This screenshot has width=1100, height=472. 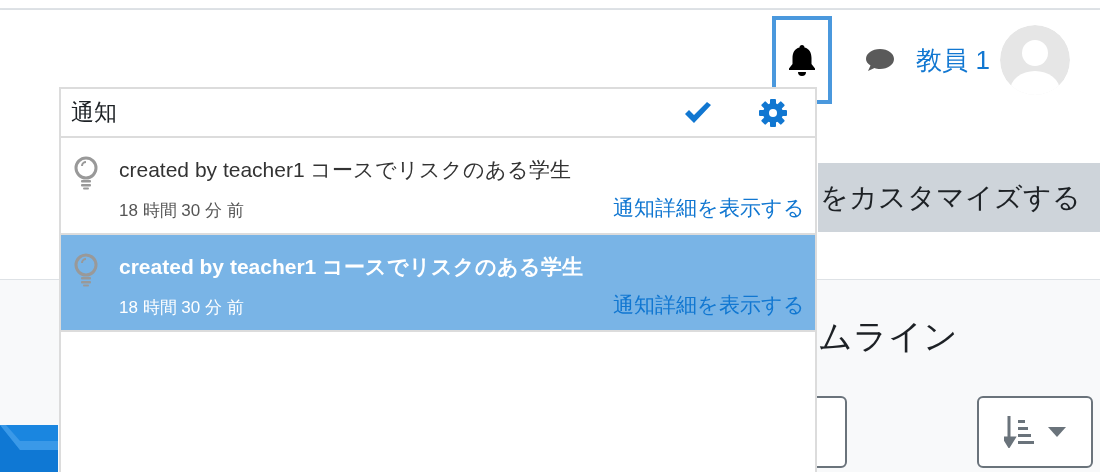 I want to click on section-heading: ムライン, so click(x=888, y=336).